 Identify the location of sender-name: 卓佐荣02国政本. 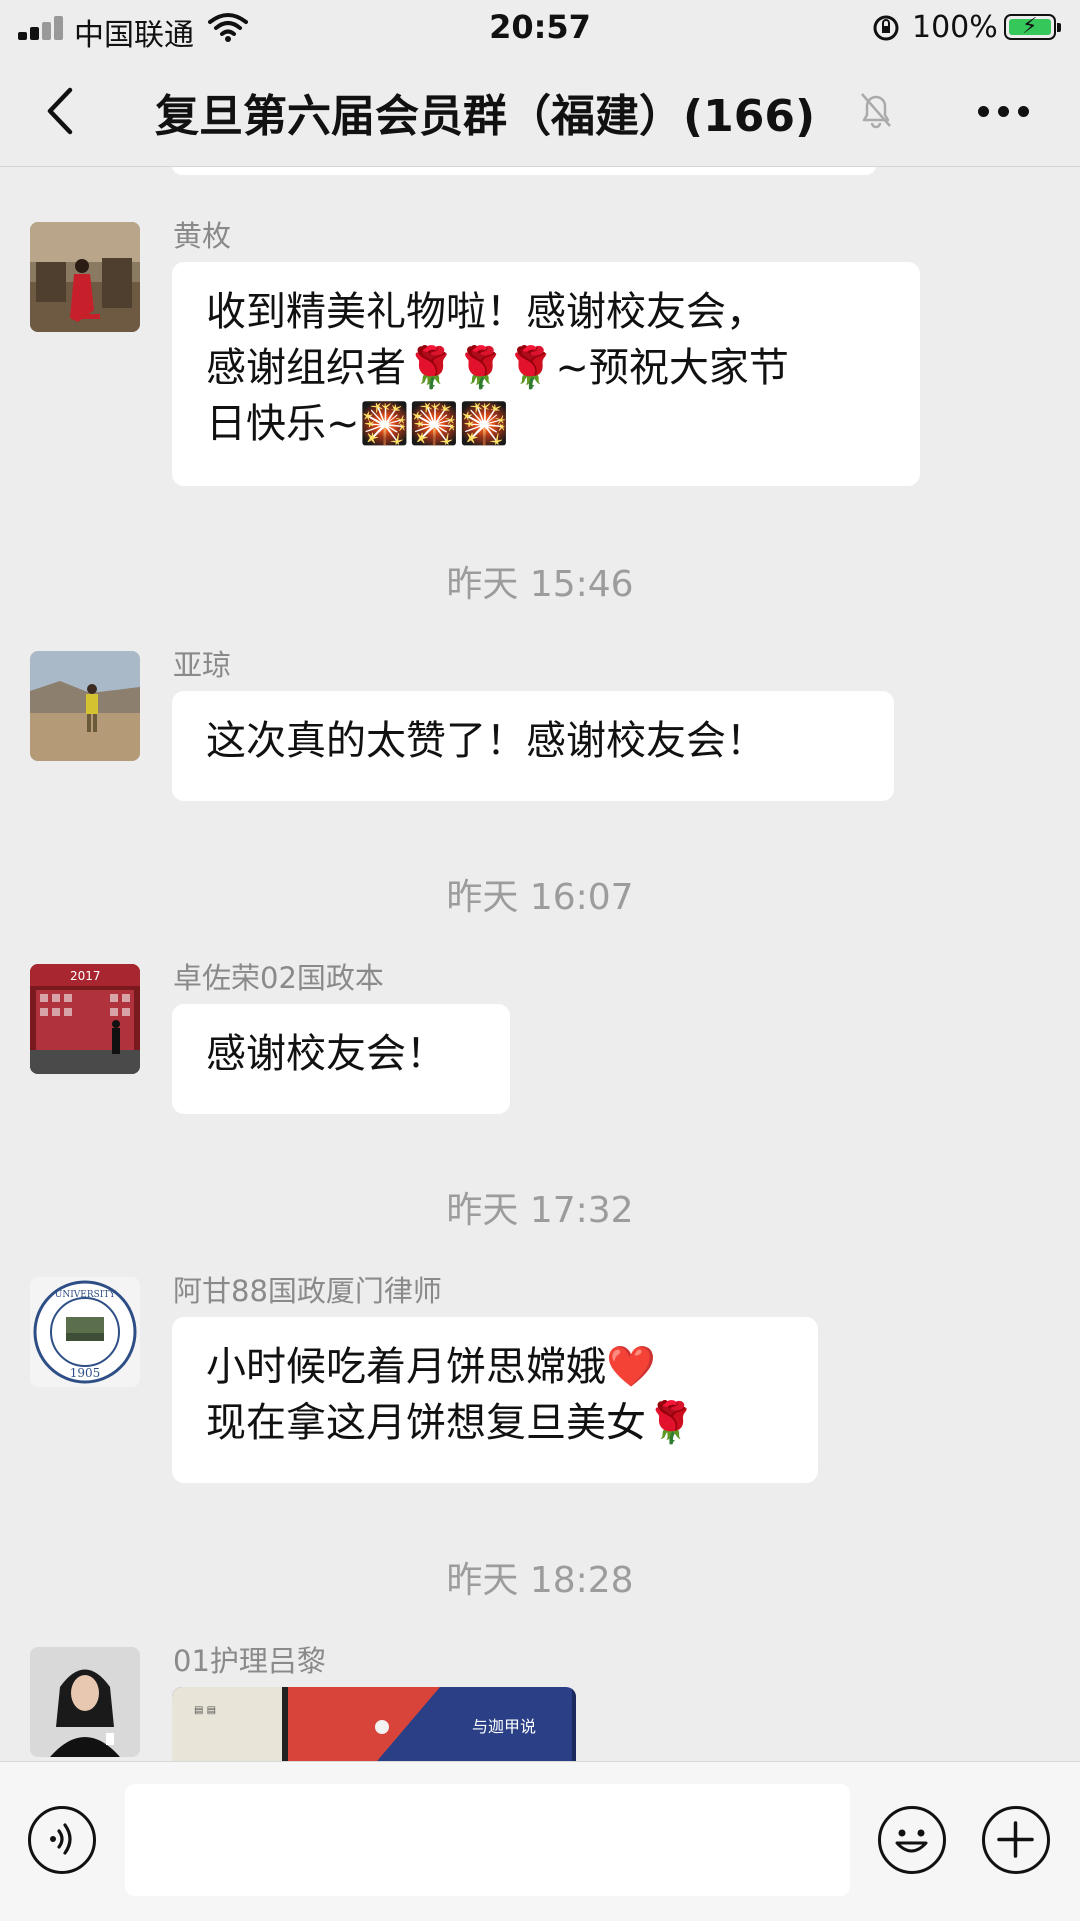
(278, 978).